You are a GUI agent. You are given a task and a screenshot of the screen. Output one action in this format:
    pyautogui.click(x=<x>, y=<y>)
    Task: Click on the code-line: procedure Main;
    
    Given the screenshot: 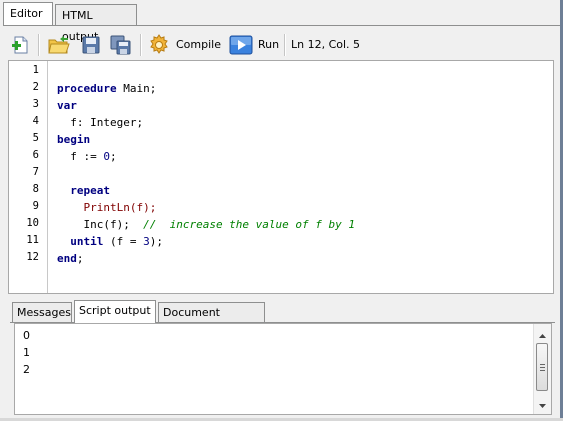 What is the action you would take?
    pyautogui.click(x=106, y=88)
    